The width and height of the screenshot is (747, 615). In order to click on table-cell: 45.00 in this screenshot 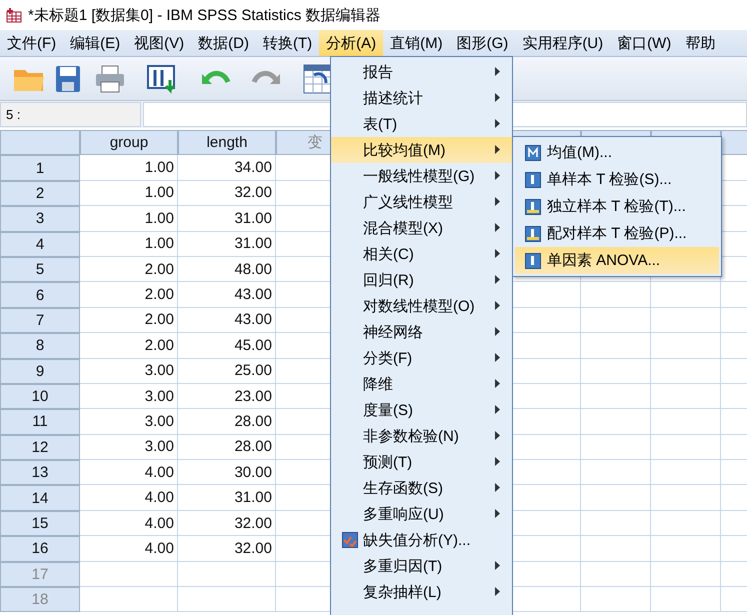, I will do `click(227, 346)`.